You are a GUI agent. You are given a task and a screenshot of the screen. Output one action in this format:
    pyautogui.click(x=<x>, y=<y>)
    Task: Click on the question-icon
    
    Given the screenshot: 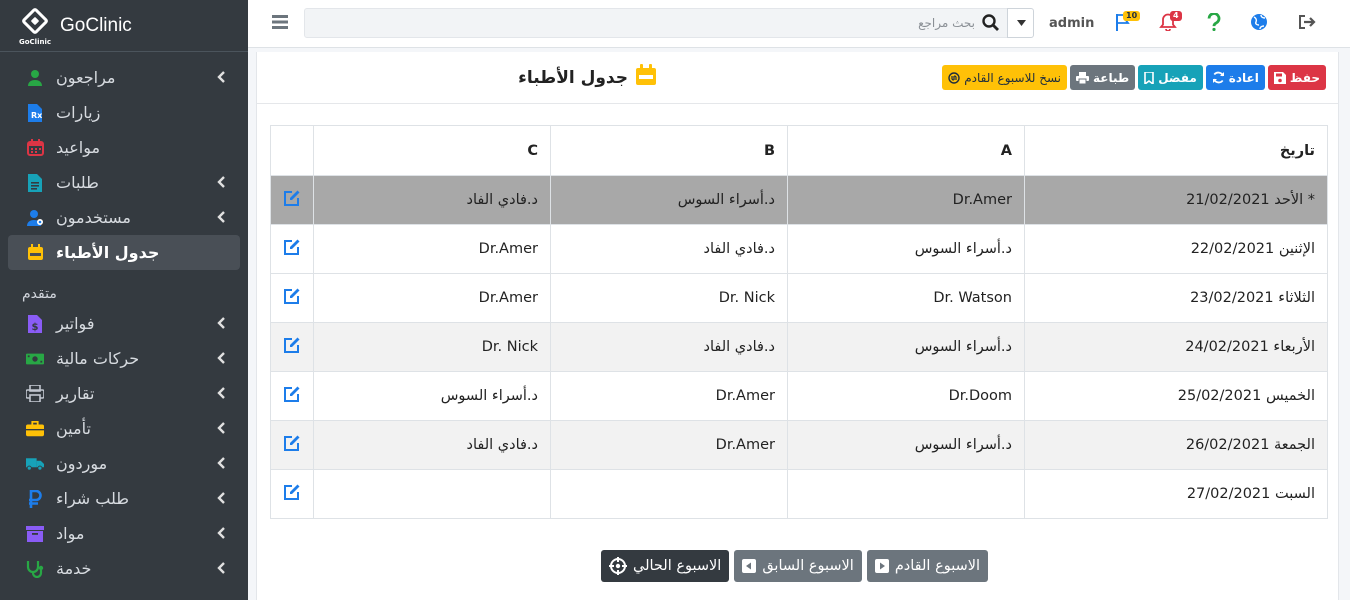 What is the action you would take?
    pyautogui.click(x=1214, y=22)
    